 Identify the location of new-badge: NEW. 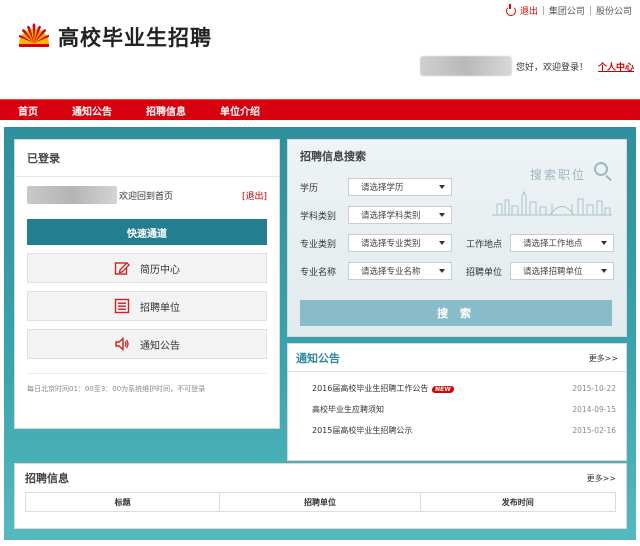
(443, 389).